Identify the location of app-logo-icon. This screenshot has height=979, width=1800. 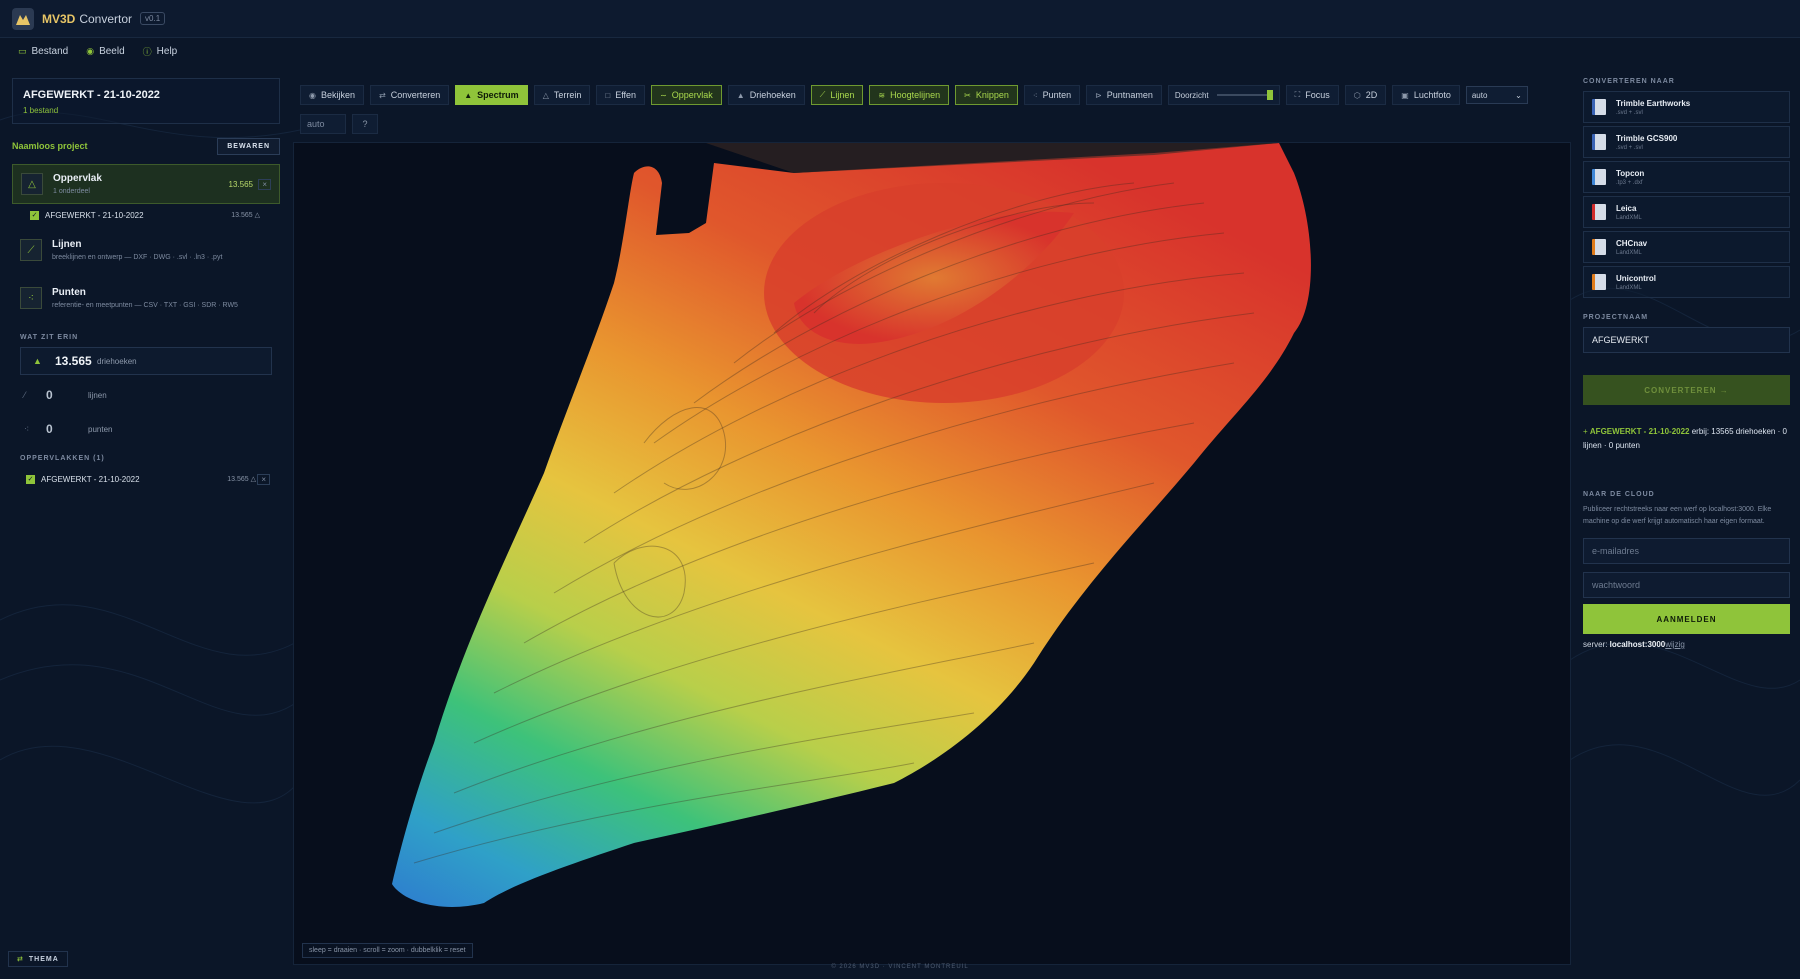
(23, 18).